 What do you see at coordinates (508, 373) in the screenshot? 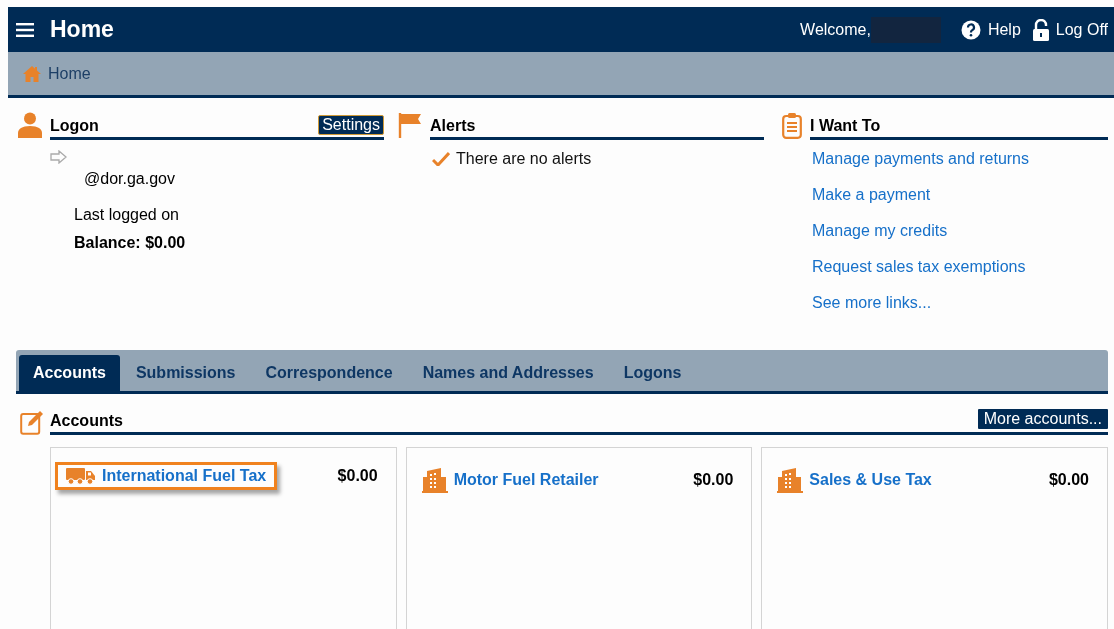
I see `tab: Names and Addresses` at bounding box center [508, 373].